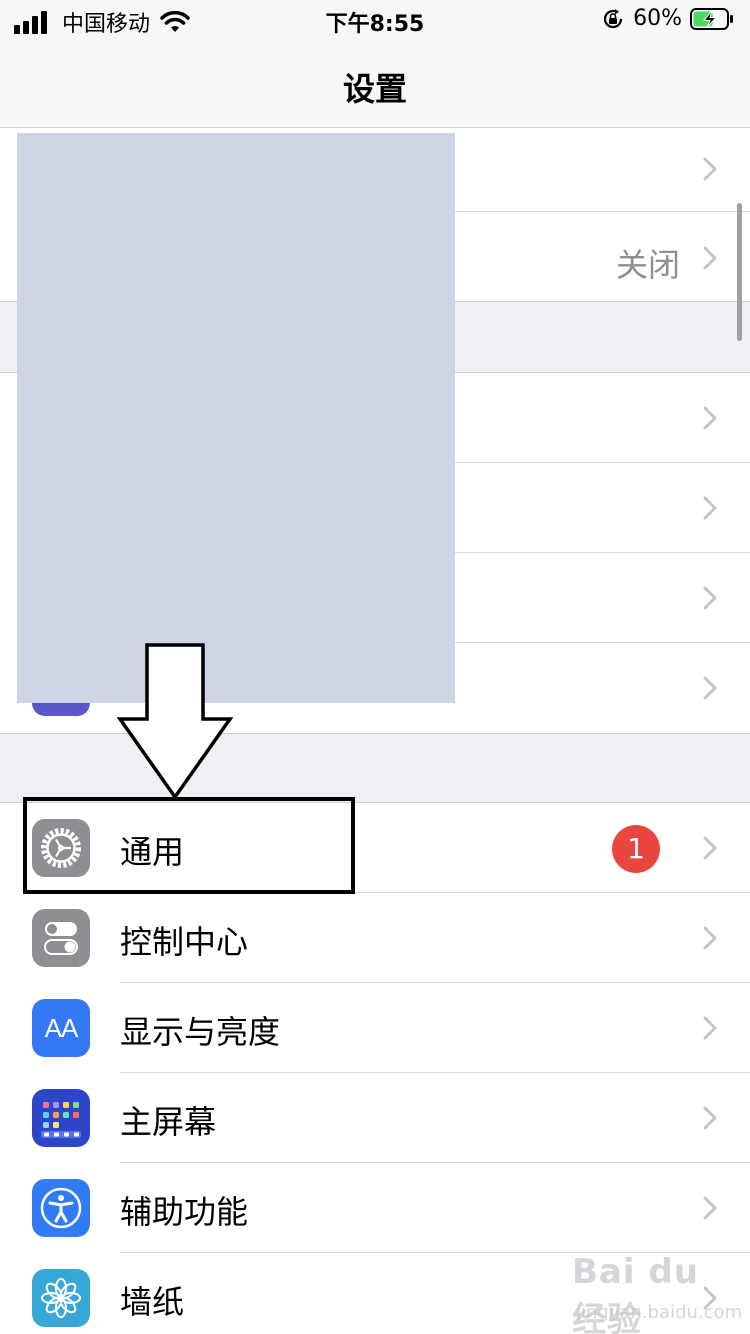  What do you see at coordinates (374, 89) in the screenshot?
I see `page-title: 设置` at bounding box center [374, 89].